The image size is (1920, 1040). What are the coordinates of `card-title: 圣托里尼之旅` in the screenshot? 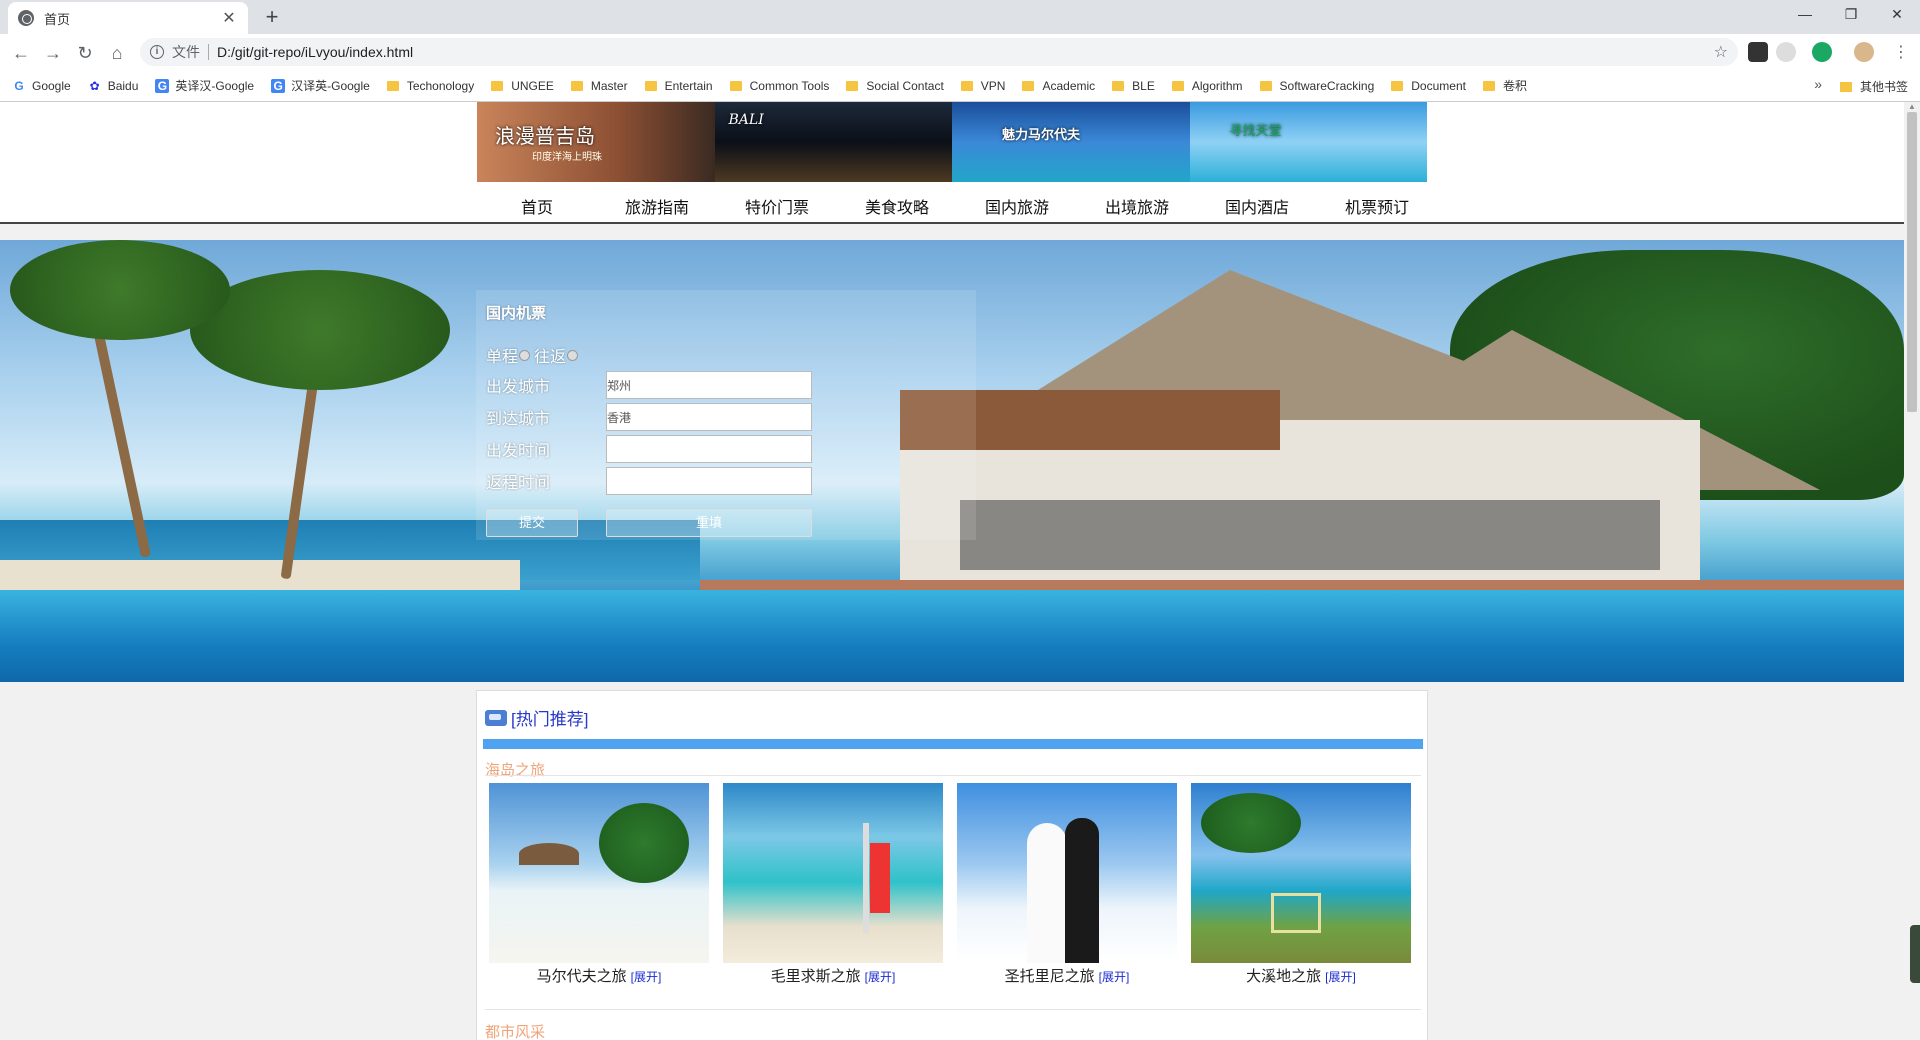 It's located at (1050, 976).